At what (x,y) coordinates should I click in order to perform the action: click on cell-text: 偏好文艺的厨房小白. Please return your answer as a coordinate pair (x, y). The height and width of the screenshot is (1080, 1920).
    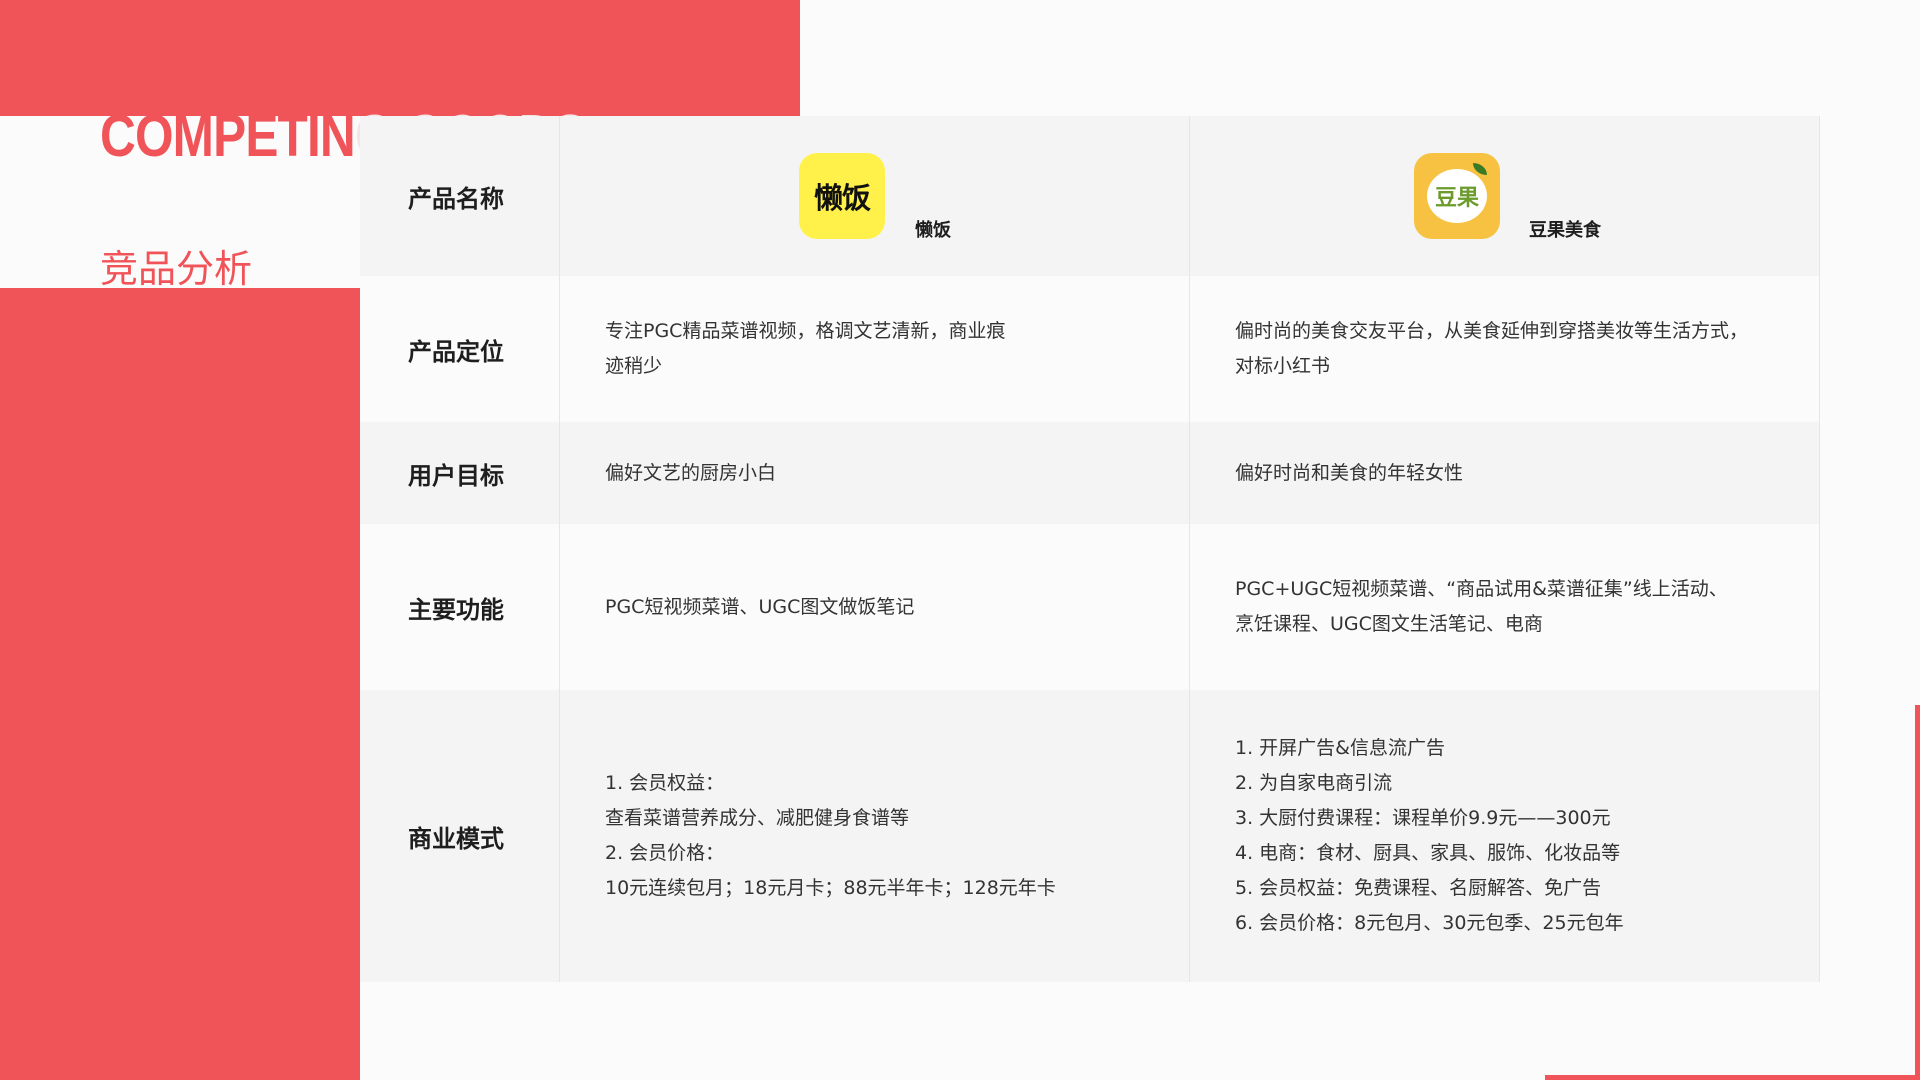
    Looking at the image, I should click on (691, 472).